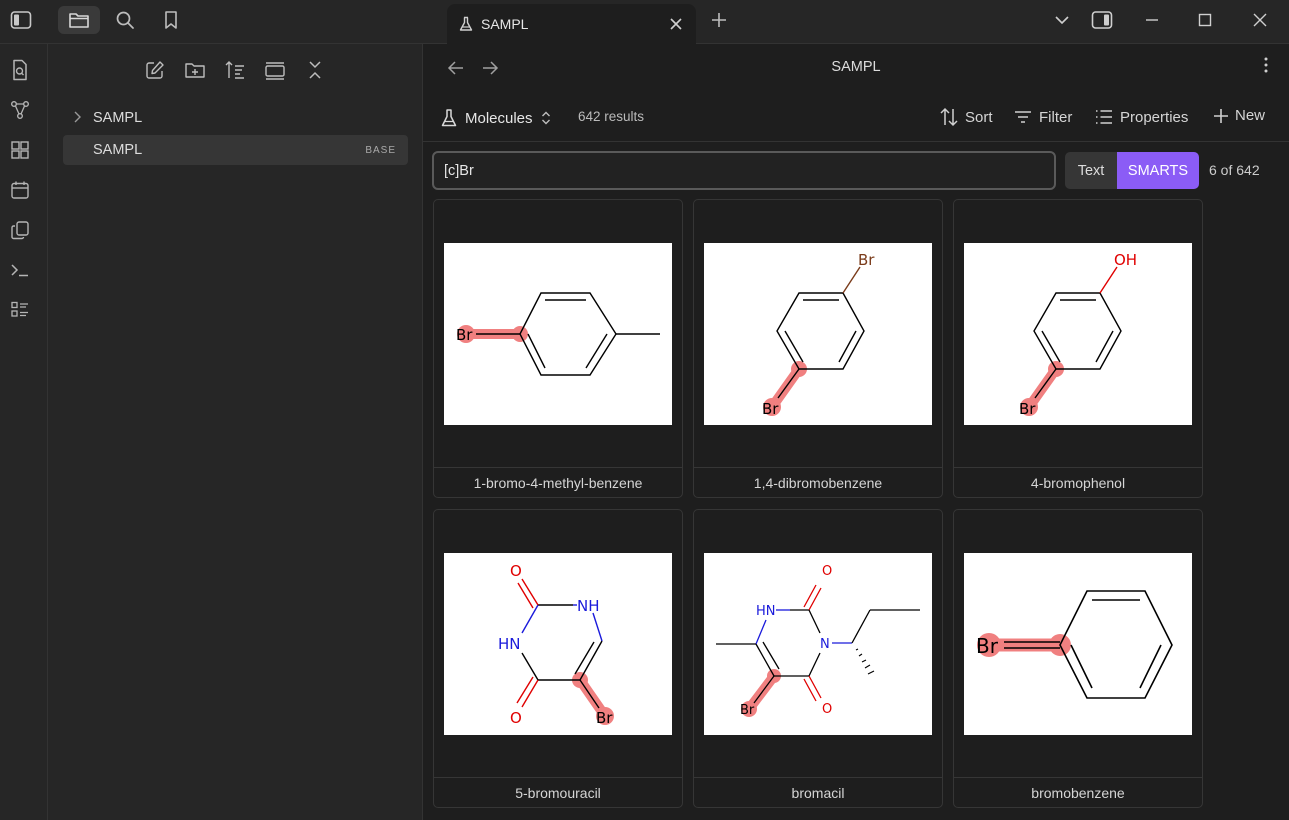  Describe the element at coordinates (611, 116) in the screenshot. I see `results-count: 642 results` at that location.